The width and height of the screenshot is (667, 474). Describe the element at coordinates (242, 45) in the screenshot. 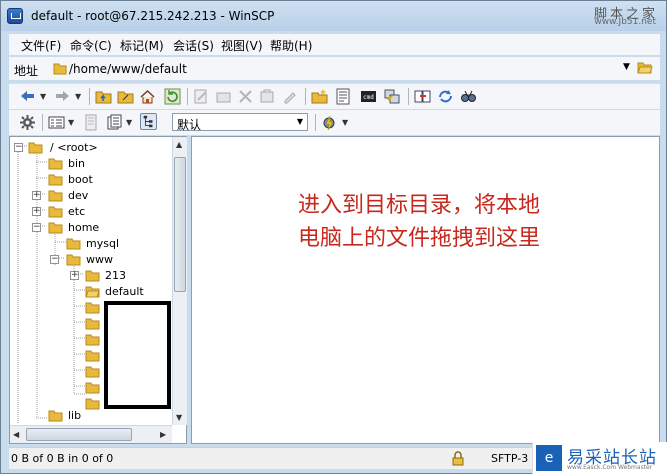

I see `menu-view: 视图(V)` at that location.